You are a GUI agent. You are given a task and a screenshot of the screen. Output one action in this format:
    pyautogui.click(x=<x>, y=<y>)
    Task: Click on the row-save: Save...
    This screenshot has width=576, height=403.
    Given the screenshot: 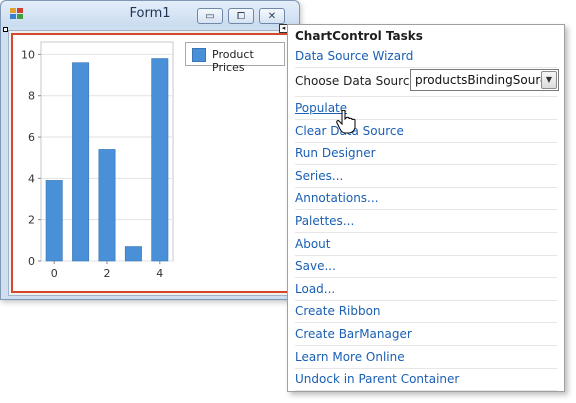 What is the action you would take?
    pyautogui.click(x=426, y=267)
    